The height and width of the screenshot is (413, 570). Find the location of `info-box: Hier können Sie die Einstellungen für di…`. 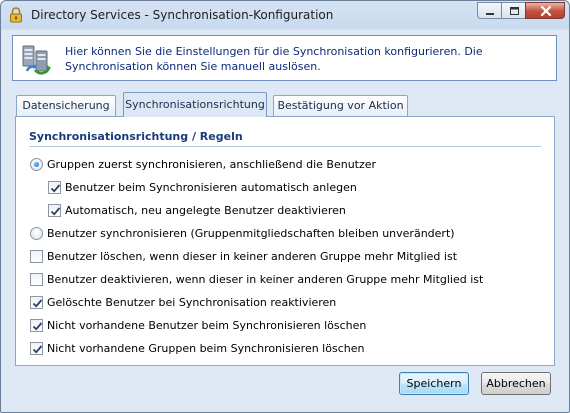

info-box: Hier können Sie die Einstellungen für di… is located at coordinates (284, 58).